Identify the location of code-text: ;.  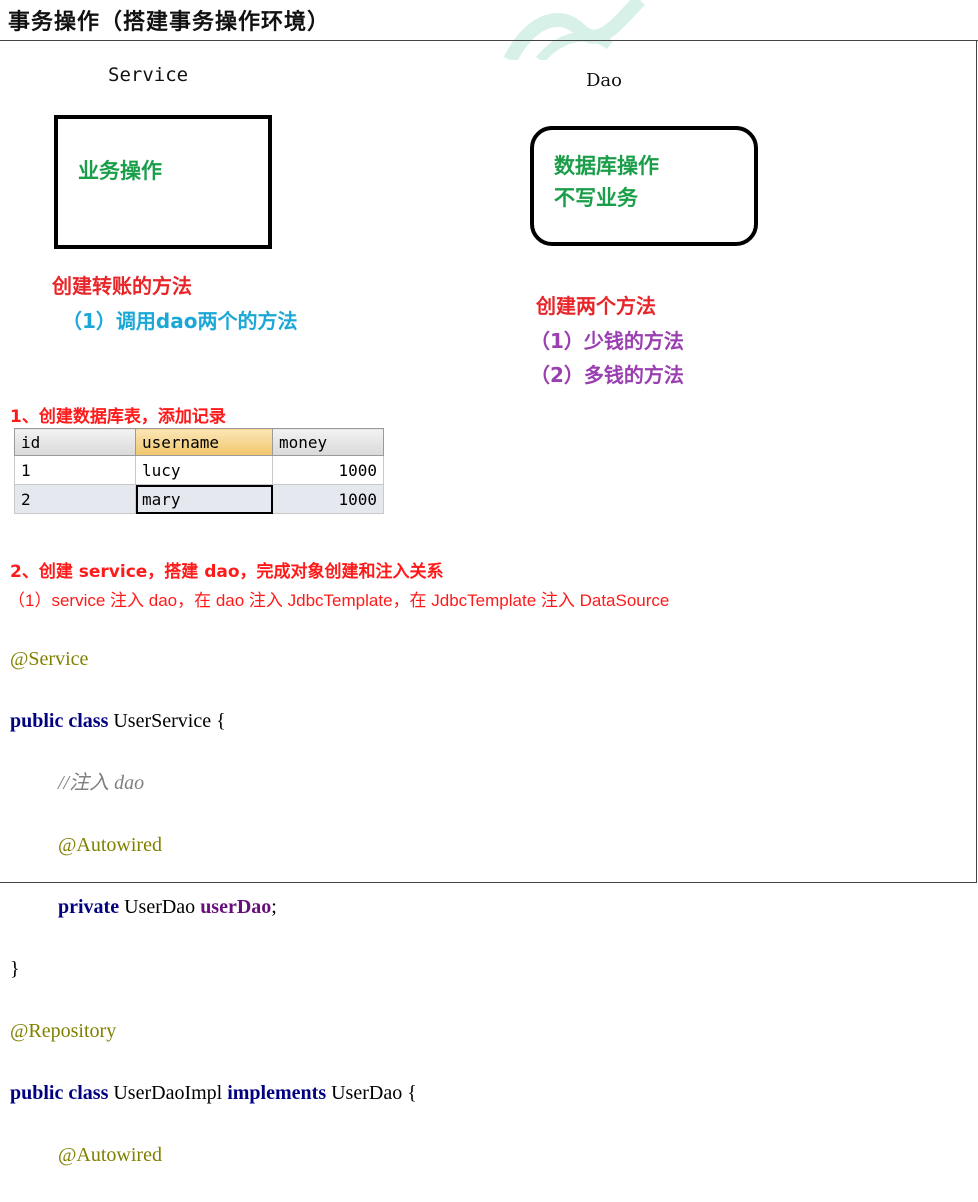
(274, 907).